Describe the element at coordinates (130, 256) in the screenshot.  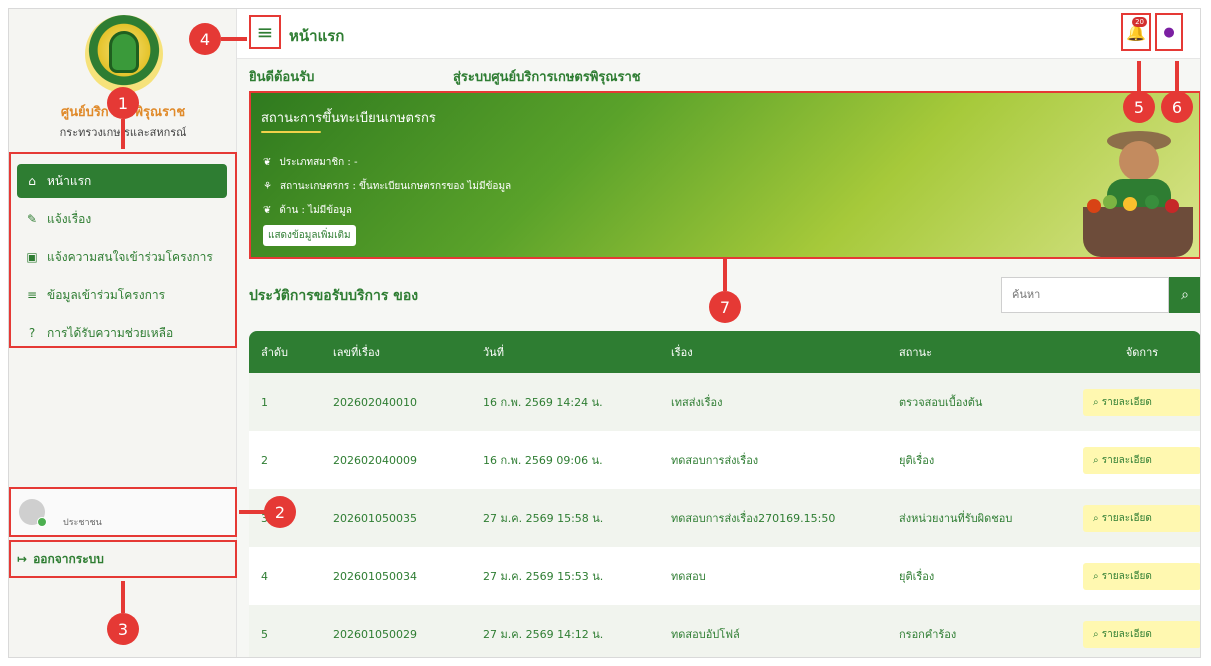
I see `sidebar-item-label: แจ้งความสนใจเข้าร่วมโครงการ` at that location.